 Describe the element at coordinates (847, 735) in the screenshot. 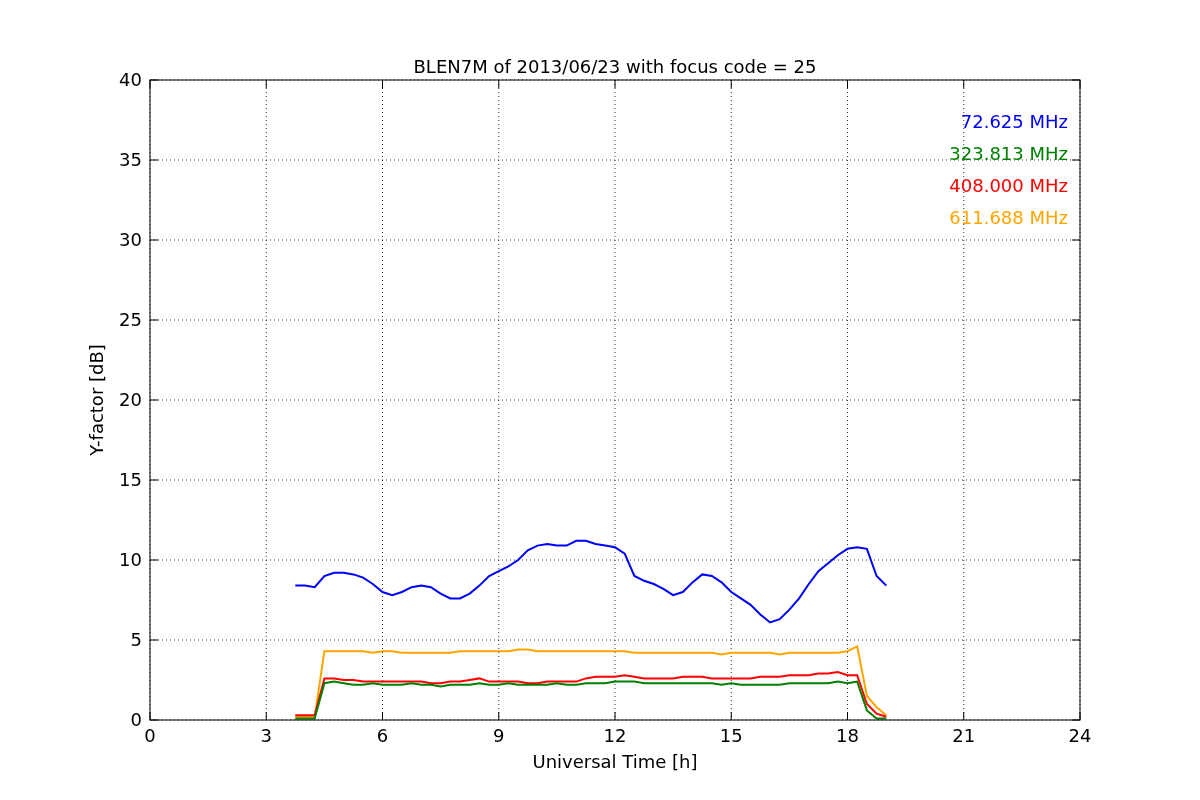

I see `axis-tick-label: 18` at that location.